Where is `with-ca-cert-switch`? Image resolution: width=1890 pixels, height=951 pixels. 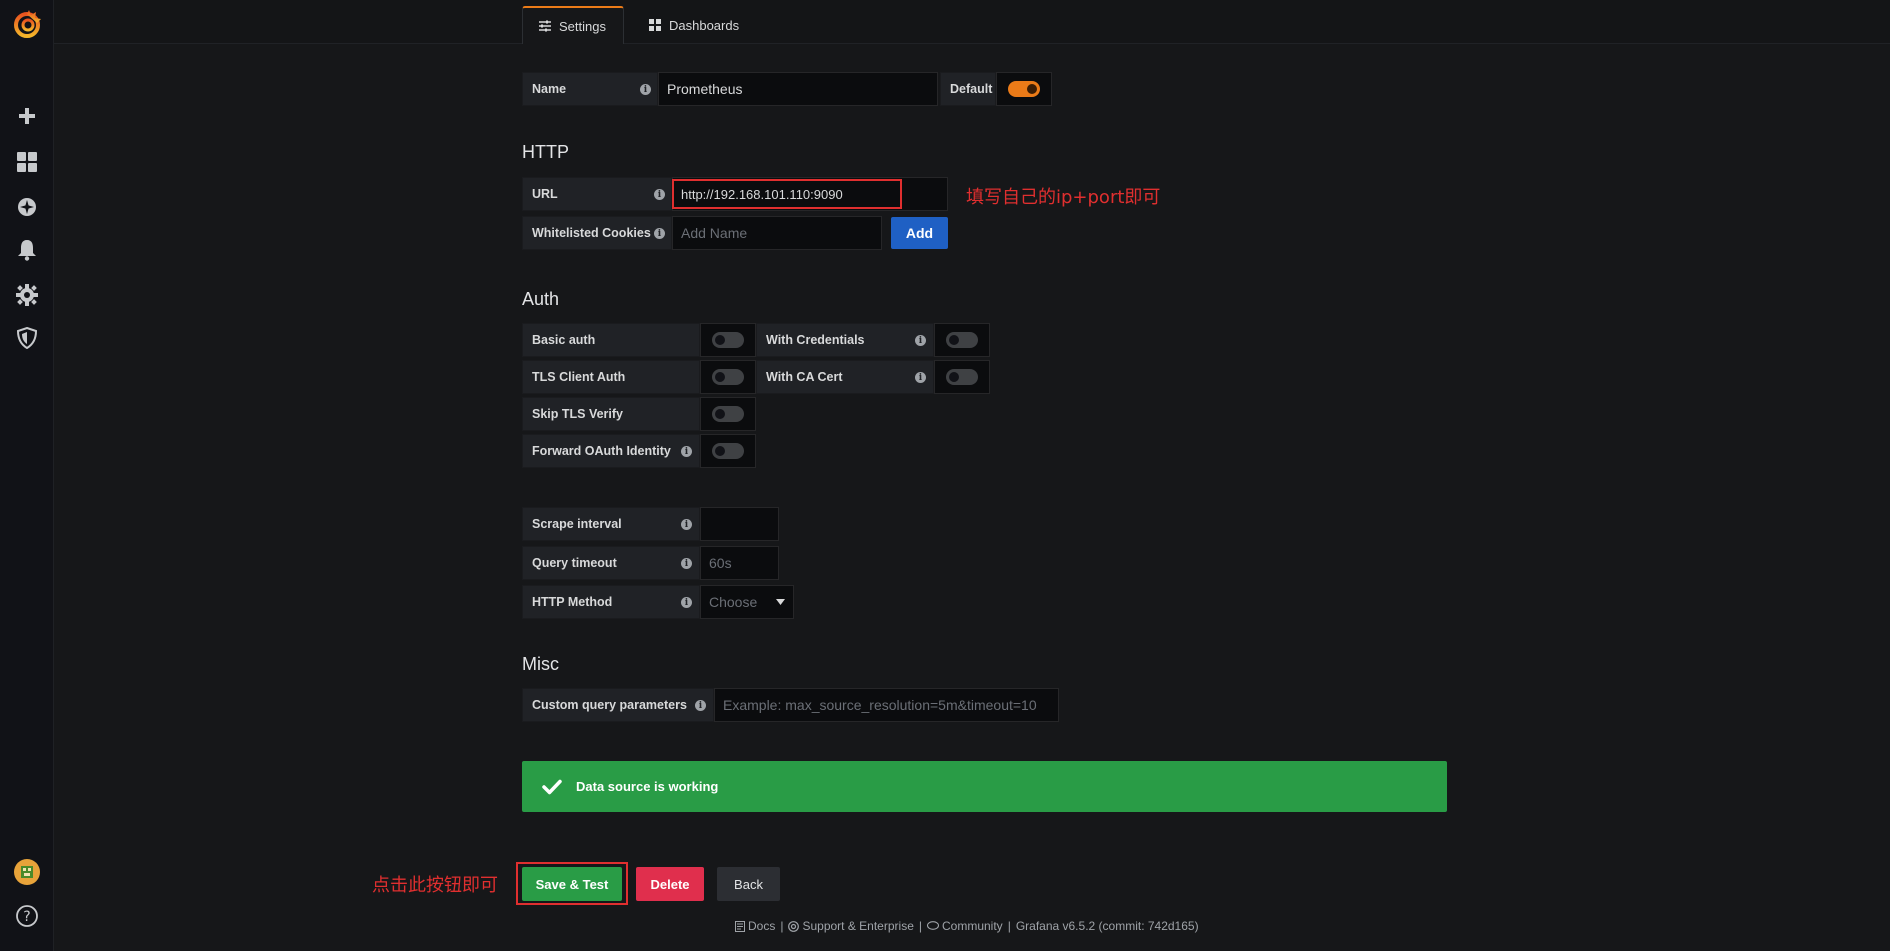 with-ca-cert-switch is located at coordinates (962, 377).